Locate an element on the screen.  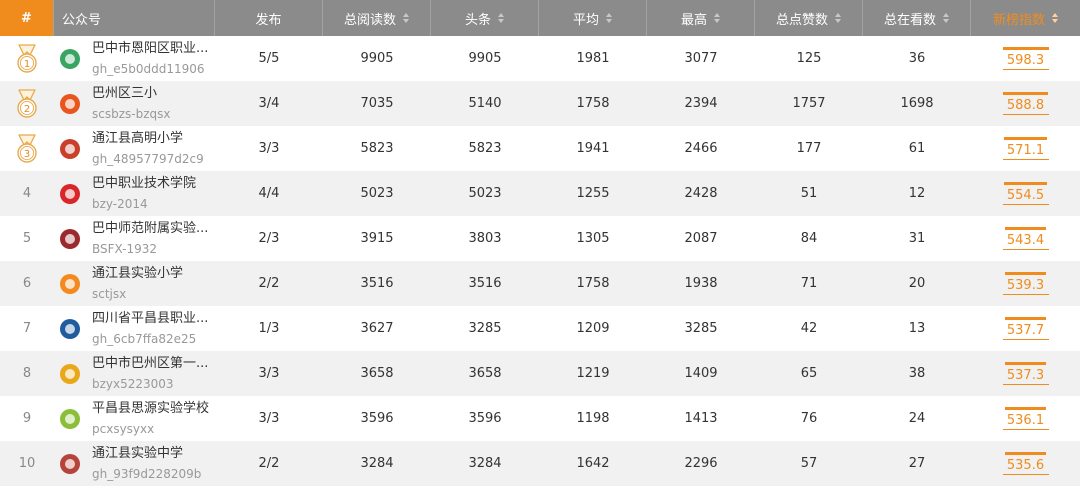
account-cell: 巴中师范附属实验... BSFX-1932 is located at coordinates (134, 238).